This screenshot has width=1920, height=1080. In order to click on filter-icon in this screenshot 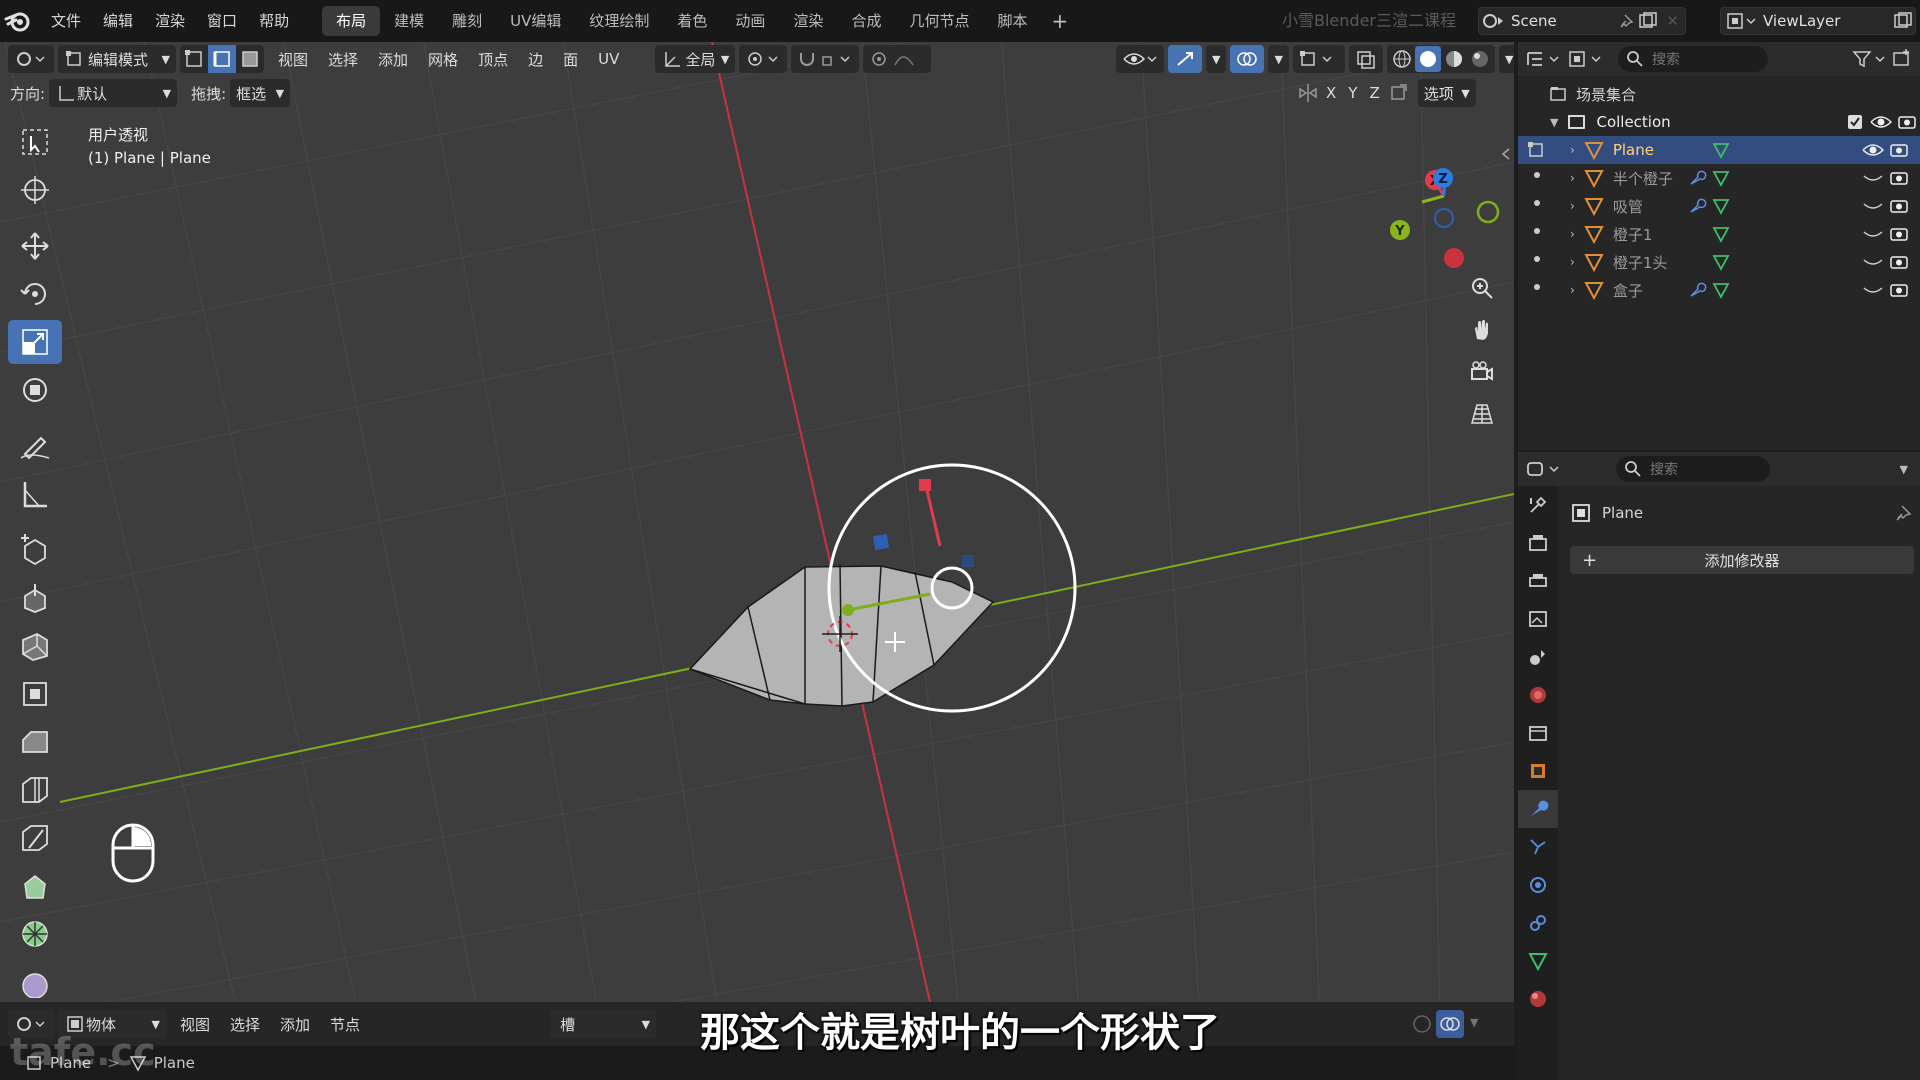, I will do `click(1870, 59)`.